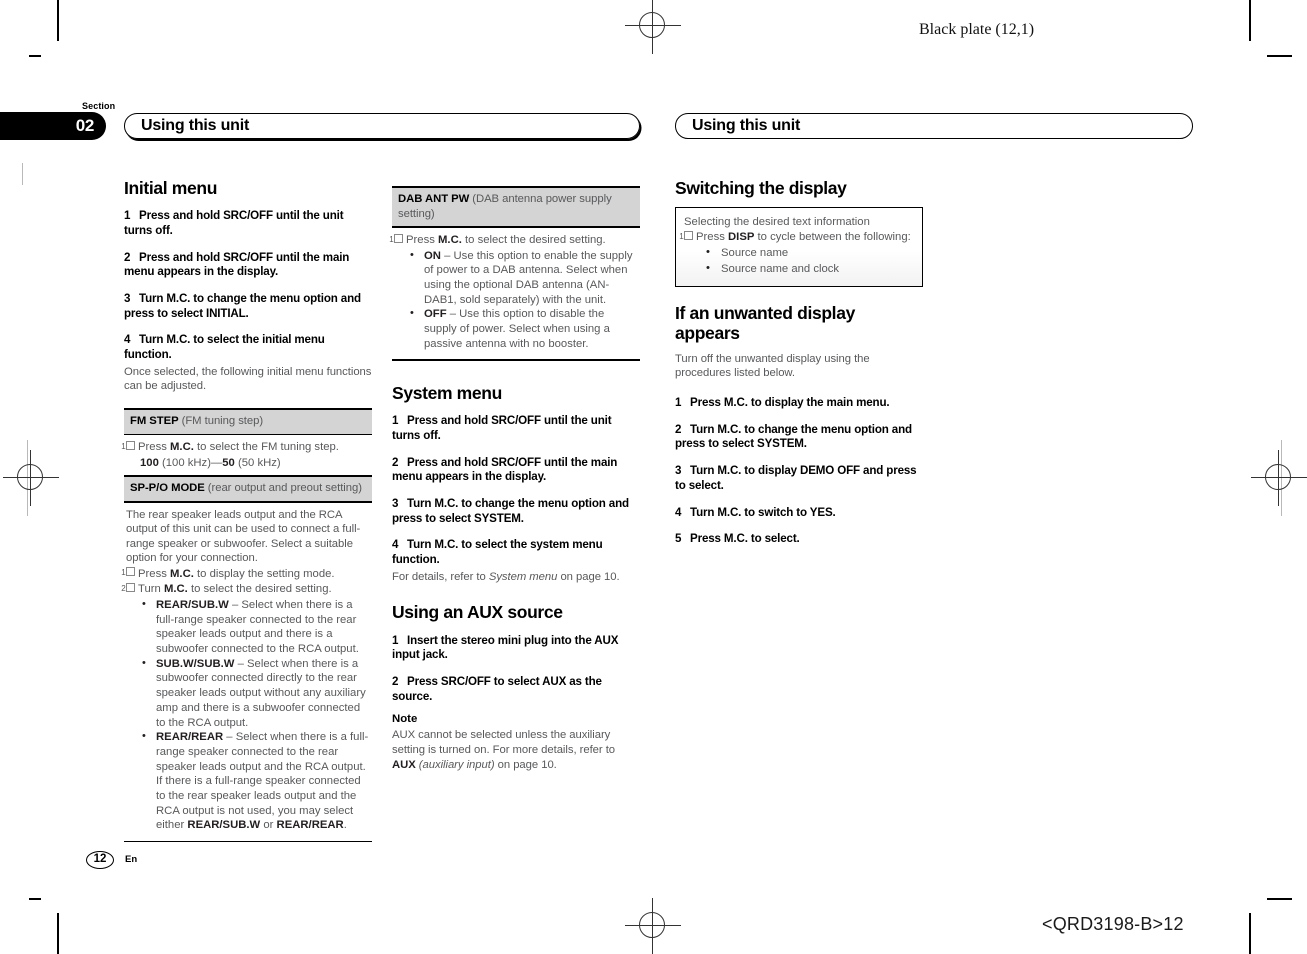 The height and width of the screenshot is (954, 1307). What do you see at coordinates (257, 462) in the screenshot?
I see `fm-step-value2-rest: (50 kHz)` at bounding box center [257, 462].